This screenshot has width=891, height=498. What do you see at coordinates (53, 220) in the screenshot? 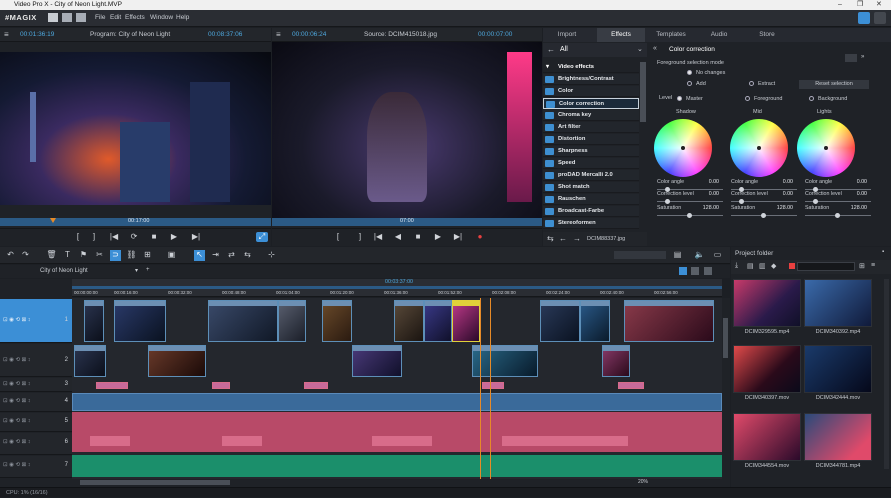
I see `program-marker` at bounding box center [53, 220].